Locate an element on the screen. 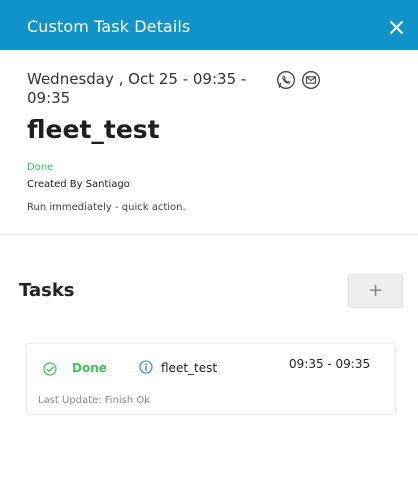  check-circle-icon is located at coordinates (50, 369).